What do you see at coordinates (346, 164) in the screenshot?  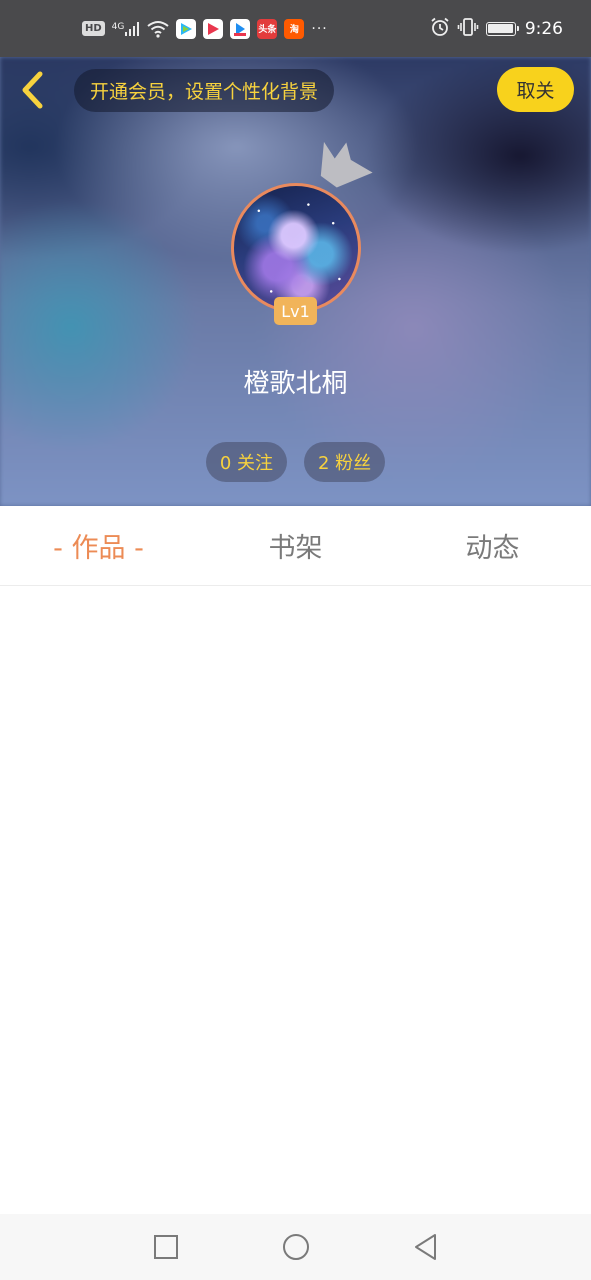 I see `crown-icon` at bounding box center [346, 164].